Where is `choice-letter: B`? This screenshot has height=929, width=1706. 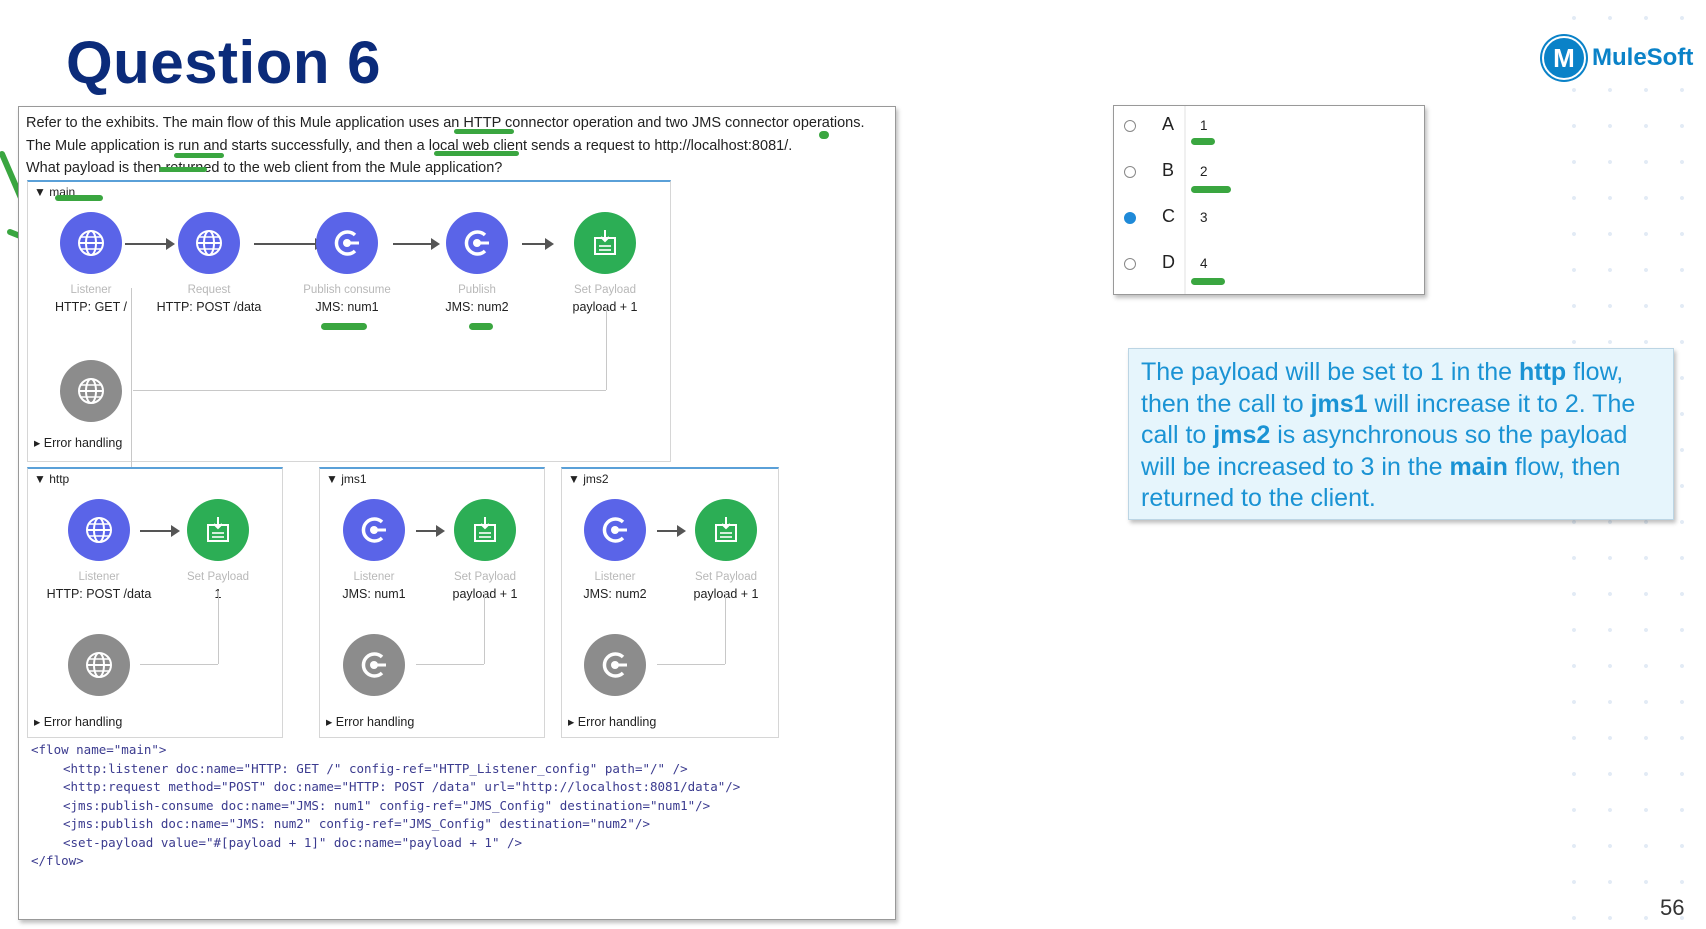
choice-letter: B is located at coordinates (1168, 170).